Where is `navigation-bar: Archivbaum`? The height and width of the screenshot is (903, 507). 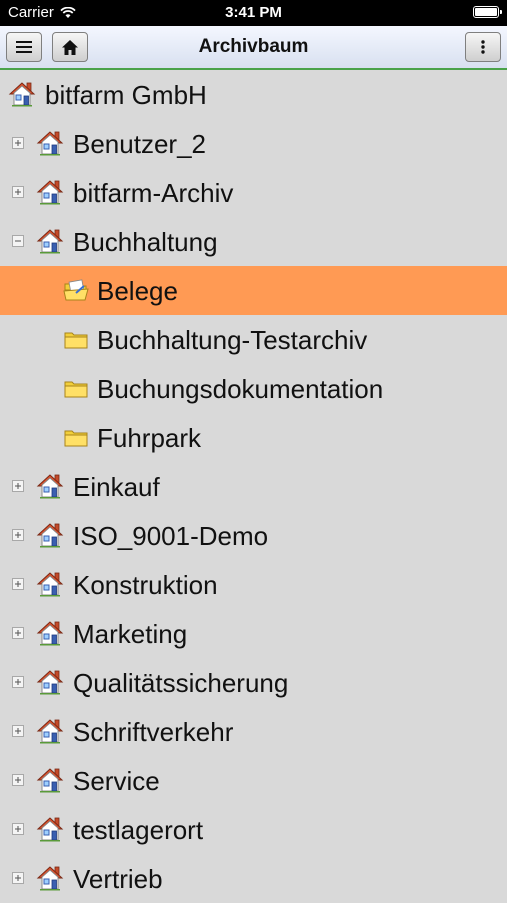
navigation-bar: Archivbaum is located at coordinates (253, 48).